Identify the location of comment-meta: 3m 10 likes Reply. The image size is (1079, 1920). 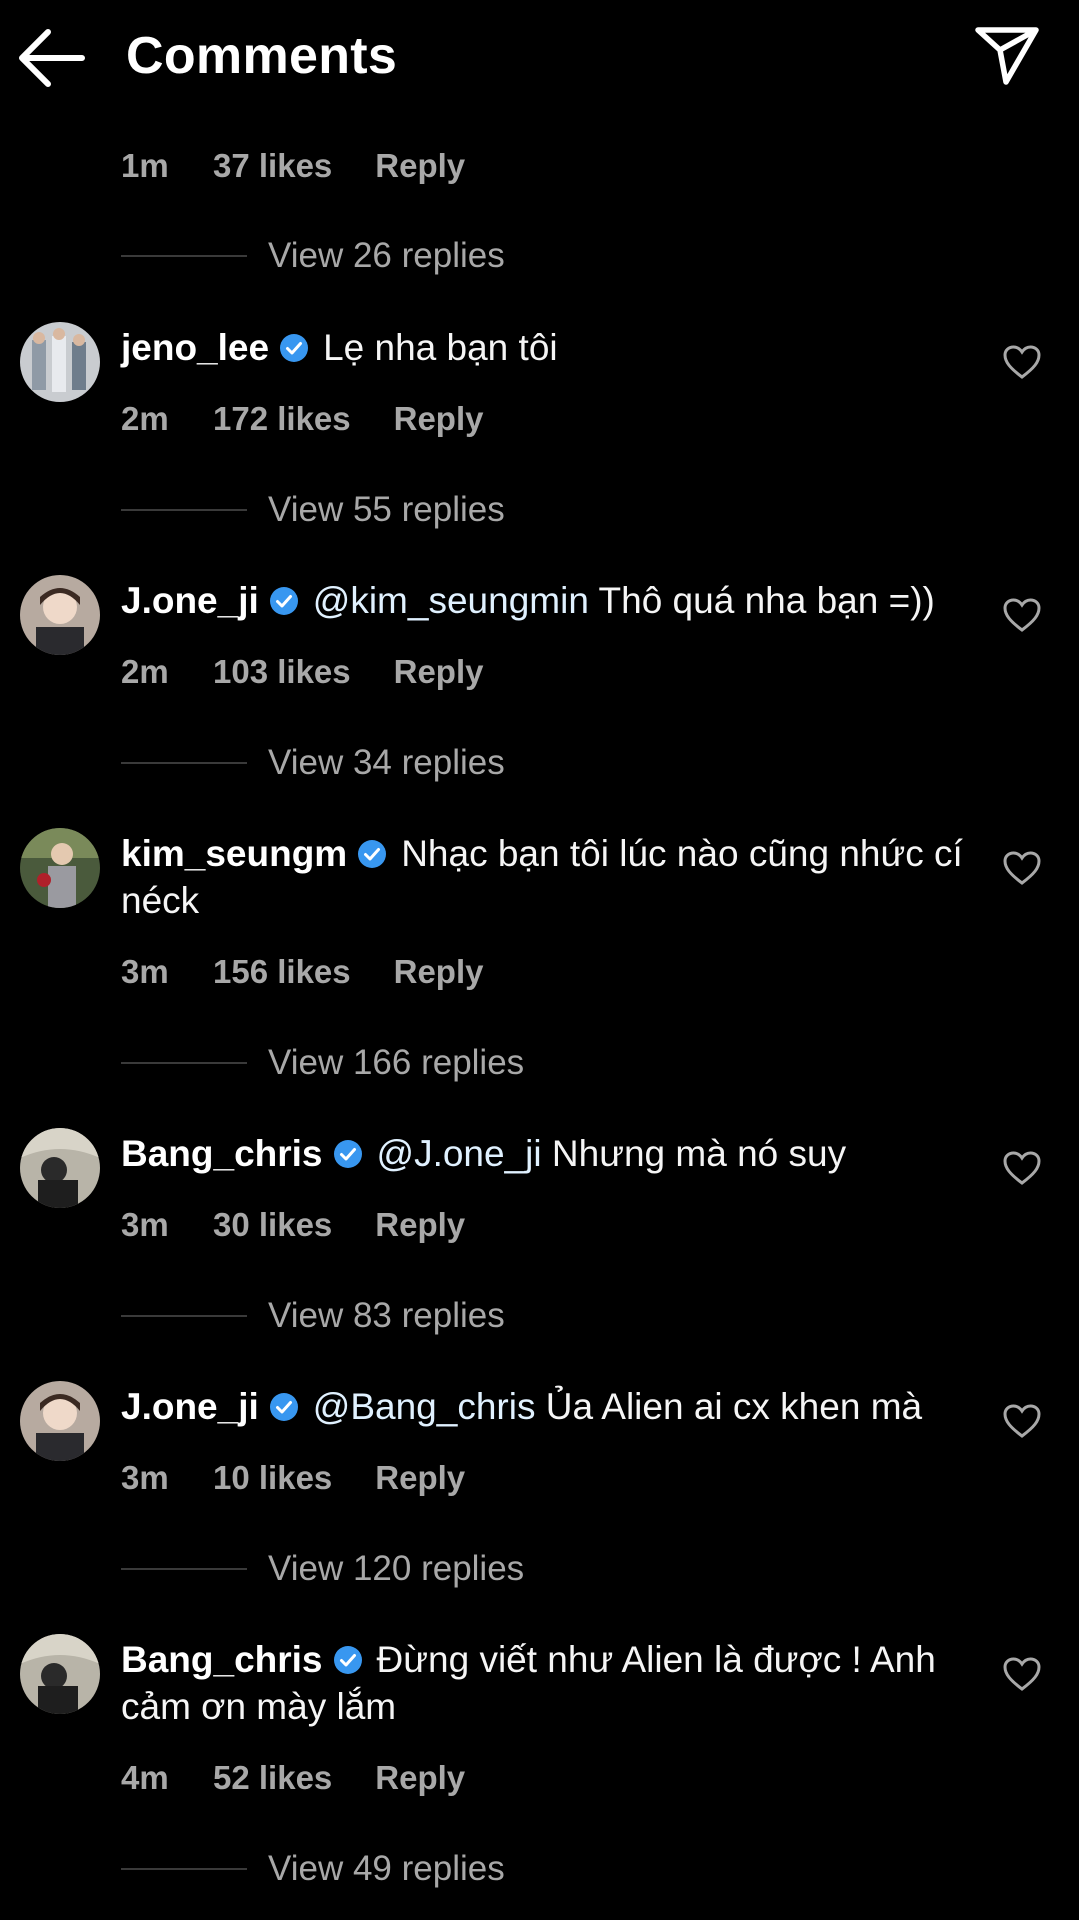
(293, 1478).